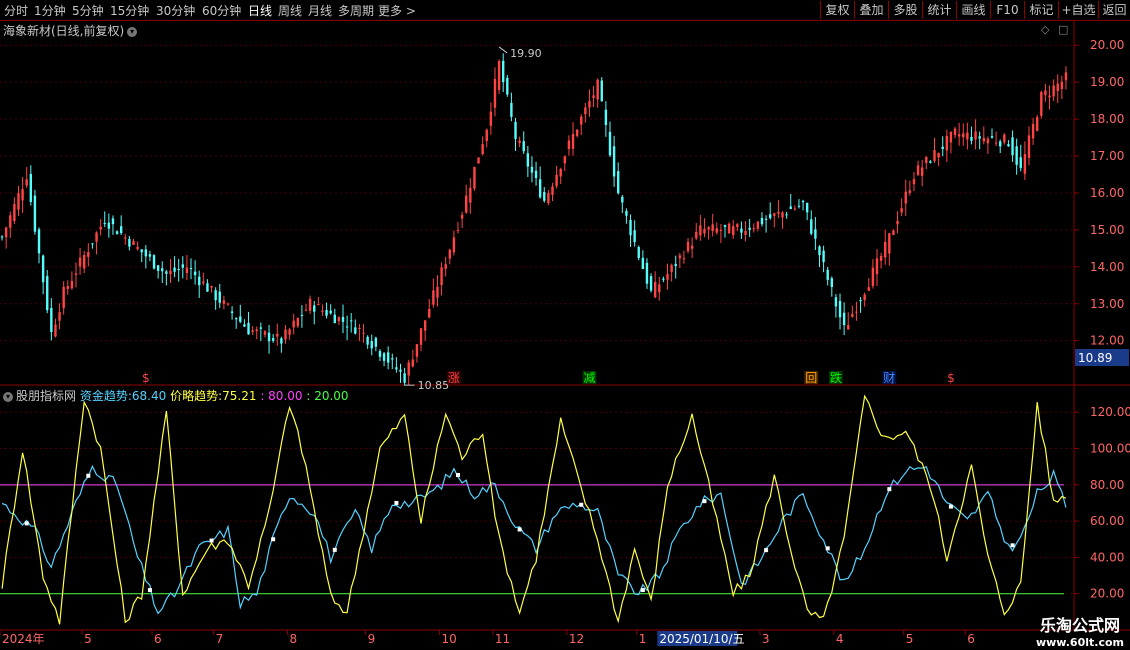 The width and height of the screenshot is (1130, 650). What do you see at coordinates (840, 639) in the screenshot?
I see `x-label-12: 4` at bounding box center [840, 639].